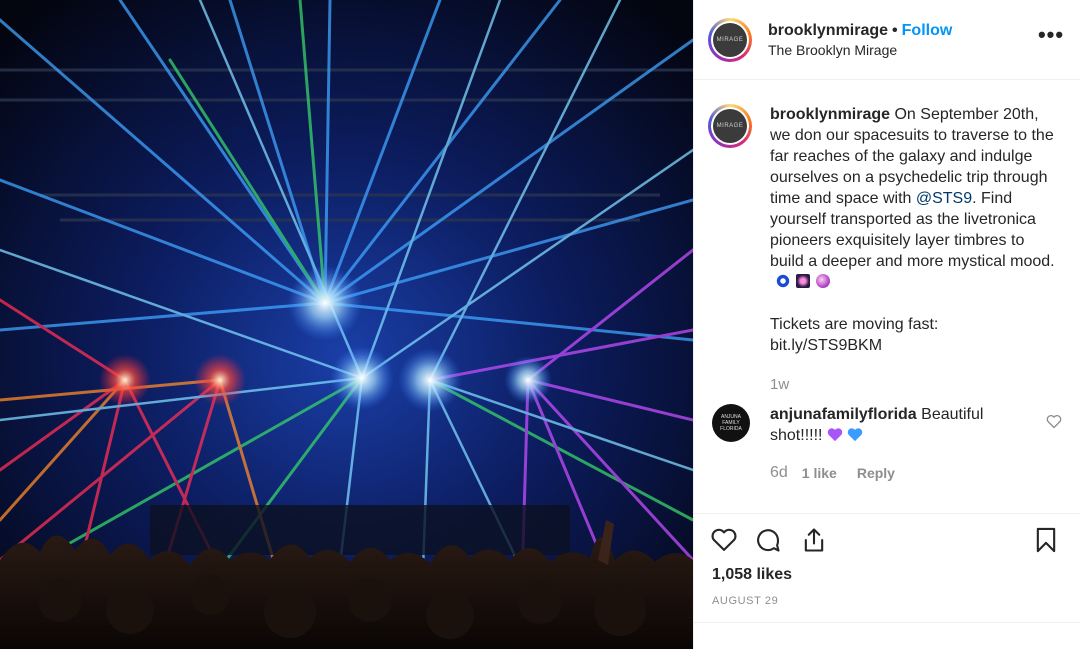 The image size is (1080, 649). I want to click on comment-likes: 1 like, so click(819, 473).